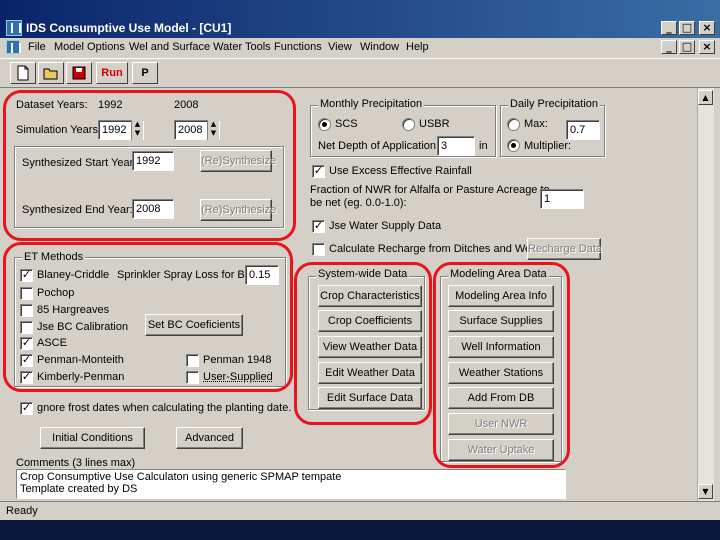 The width and height of the screenshot is (720, 540). What do you see at coordinates (37, 47) in the screenshot?
I see `menu-file: File` at bounding box center [37, 47].